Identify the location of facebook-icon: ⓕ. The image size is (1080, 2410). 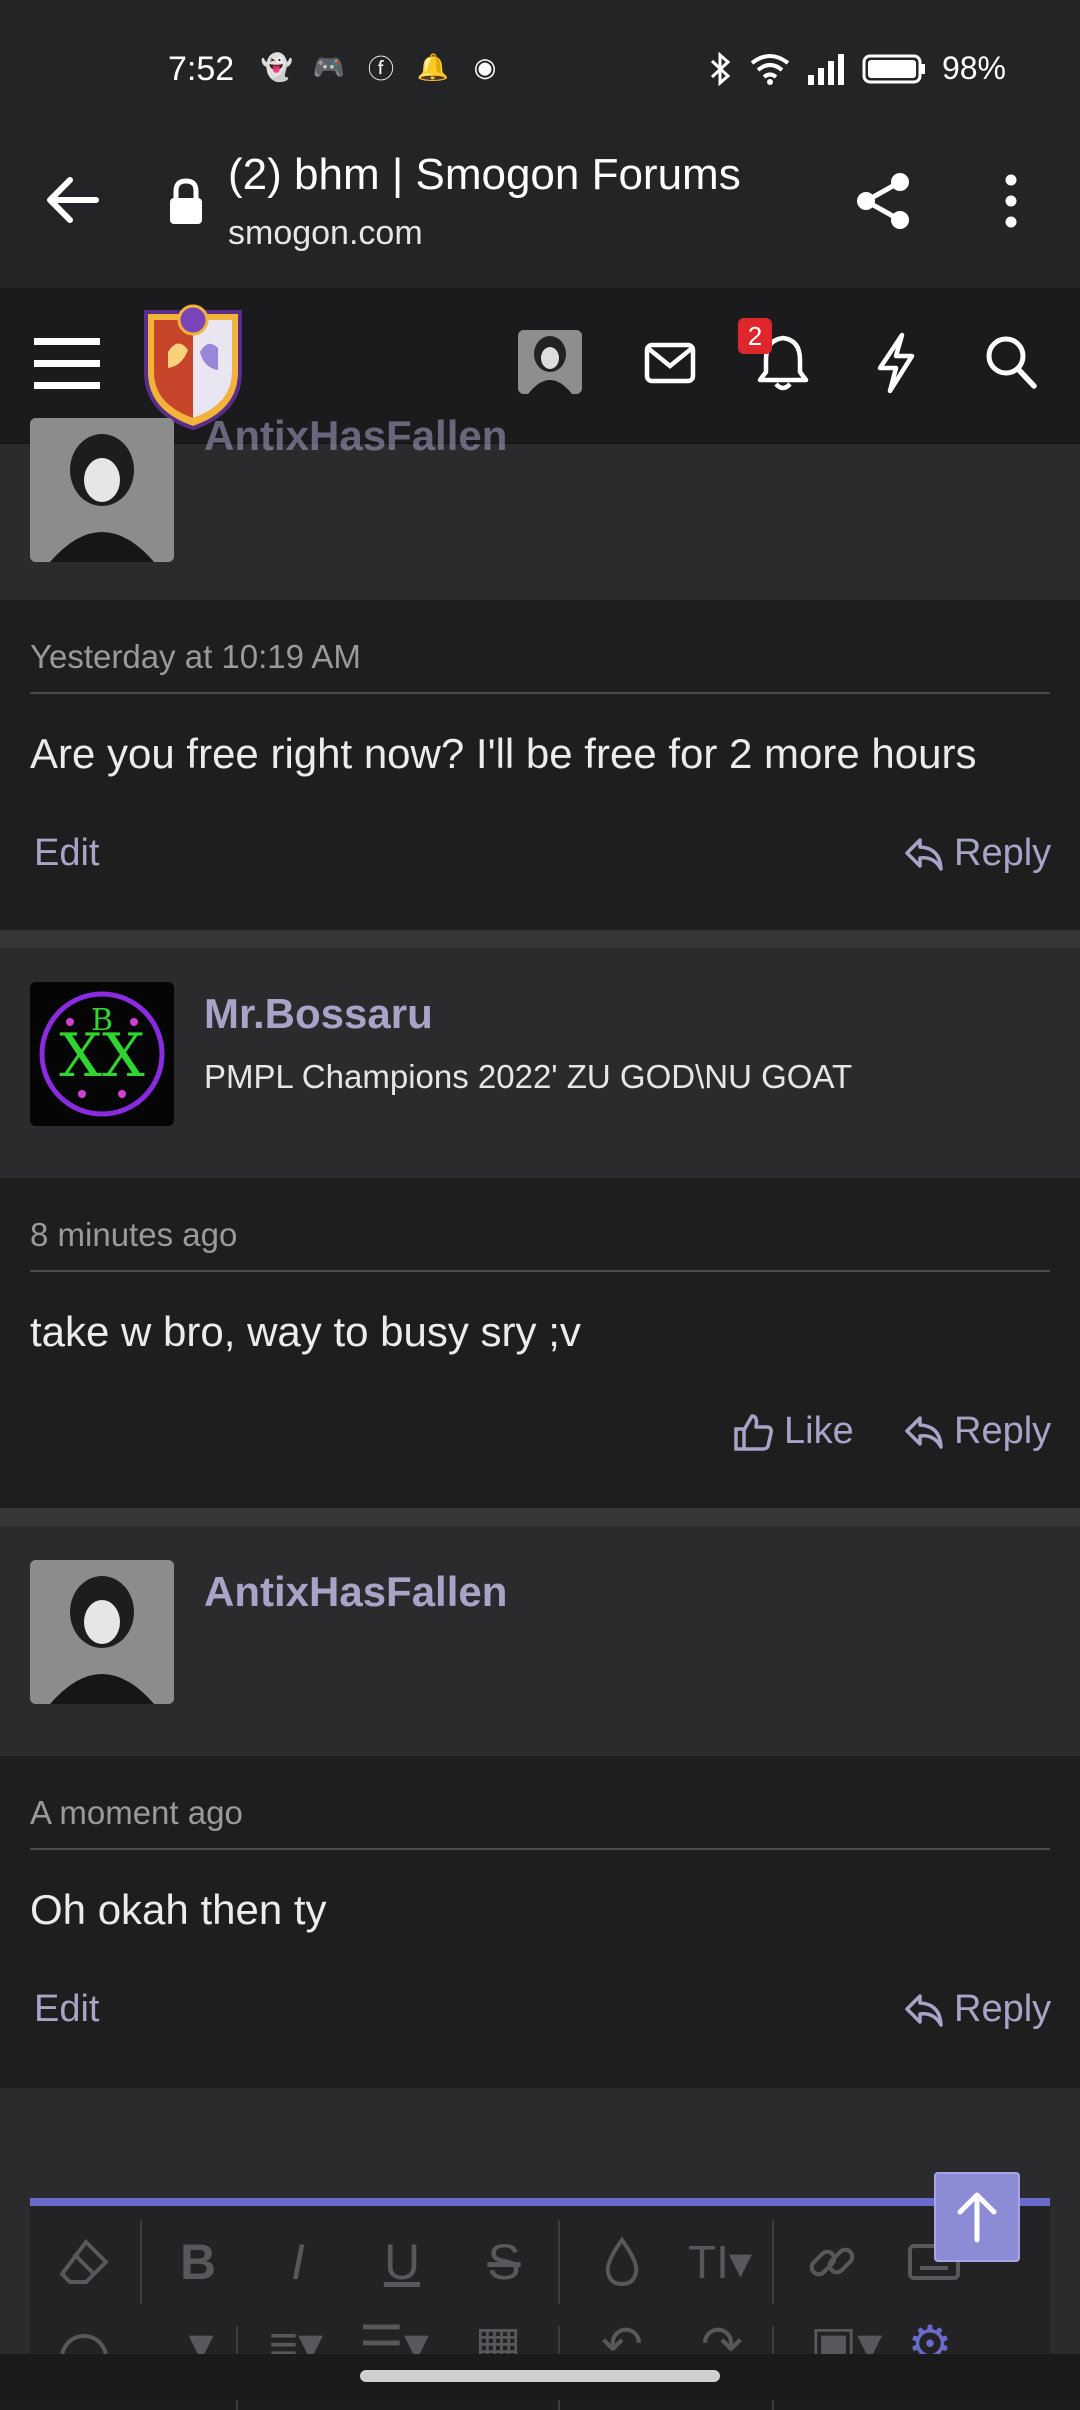
(380, 68).